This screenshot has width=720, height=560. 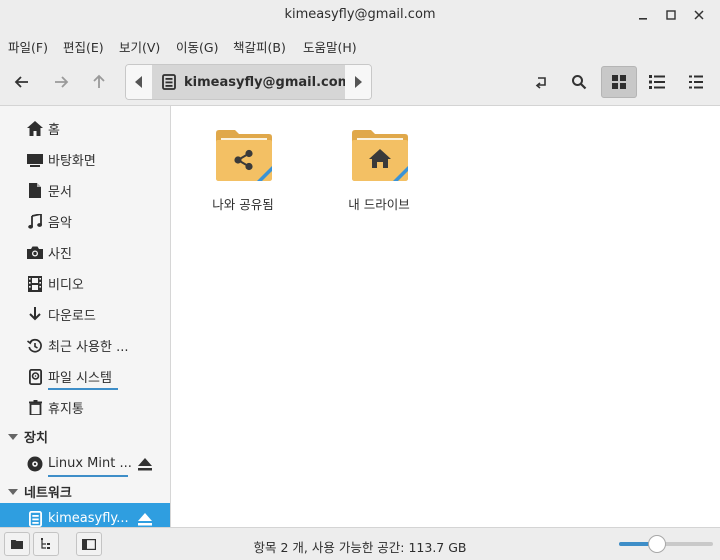 I want to click on sidebar-item-label: 음악, so click(x=60, y=223).